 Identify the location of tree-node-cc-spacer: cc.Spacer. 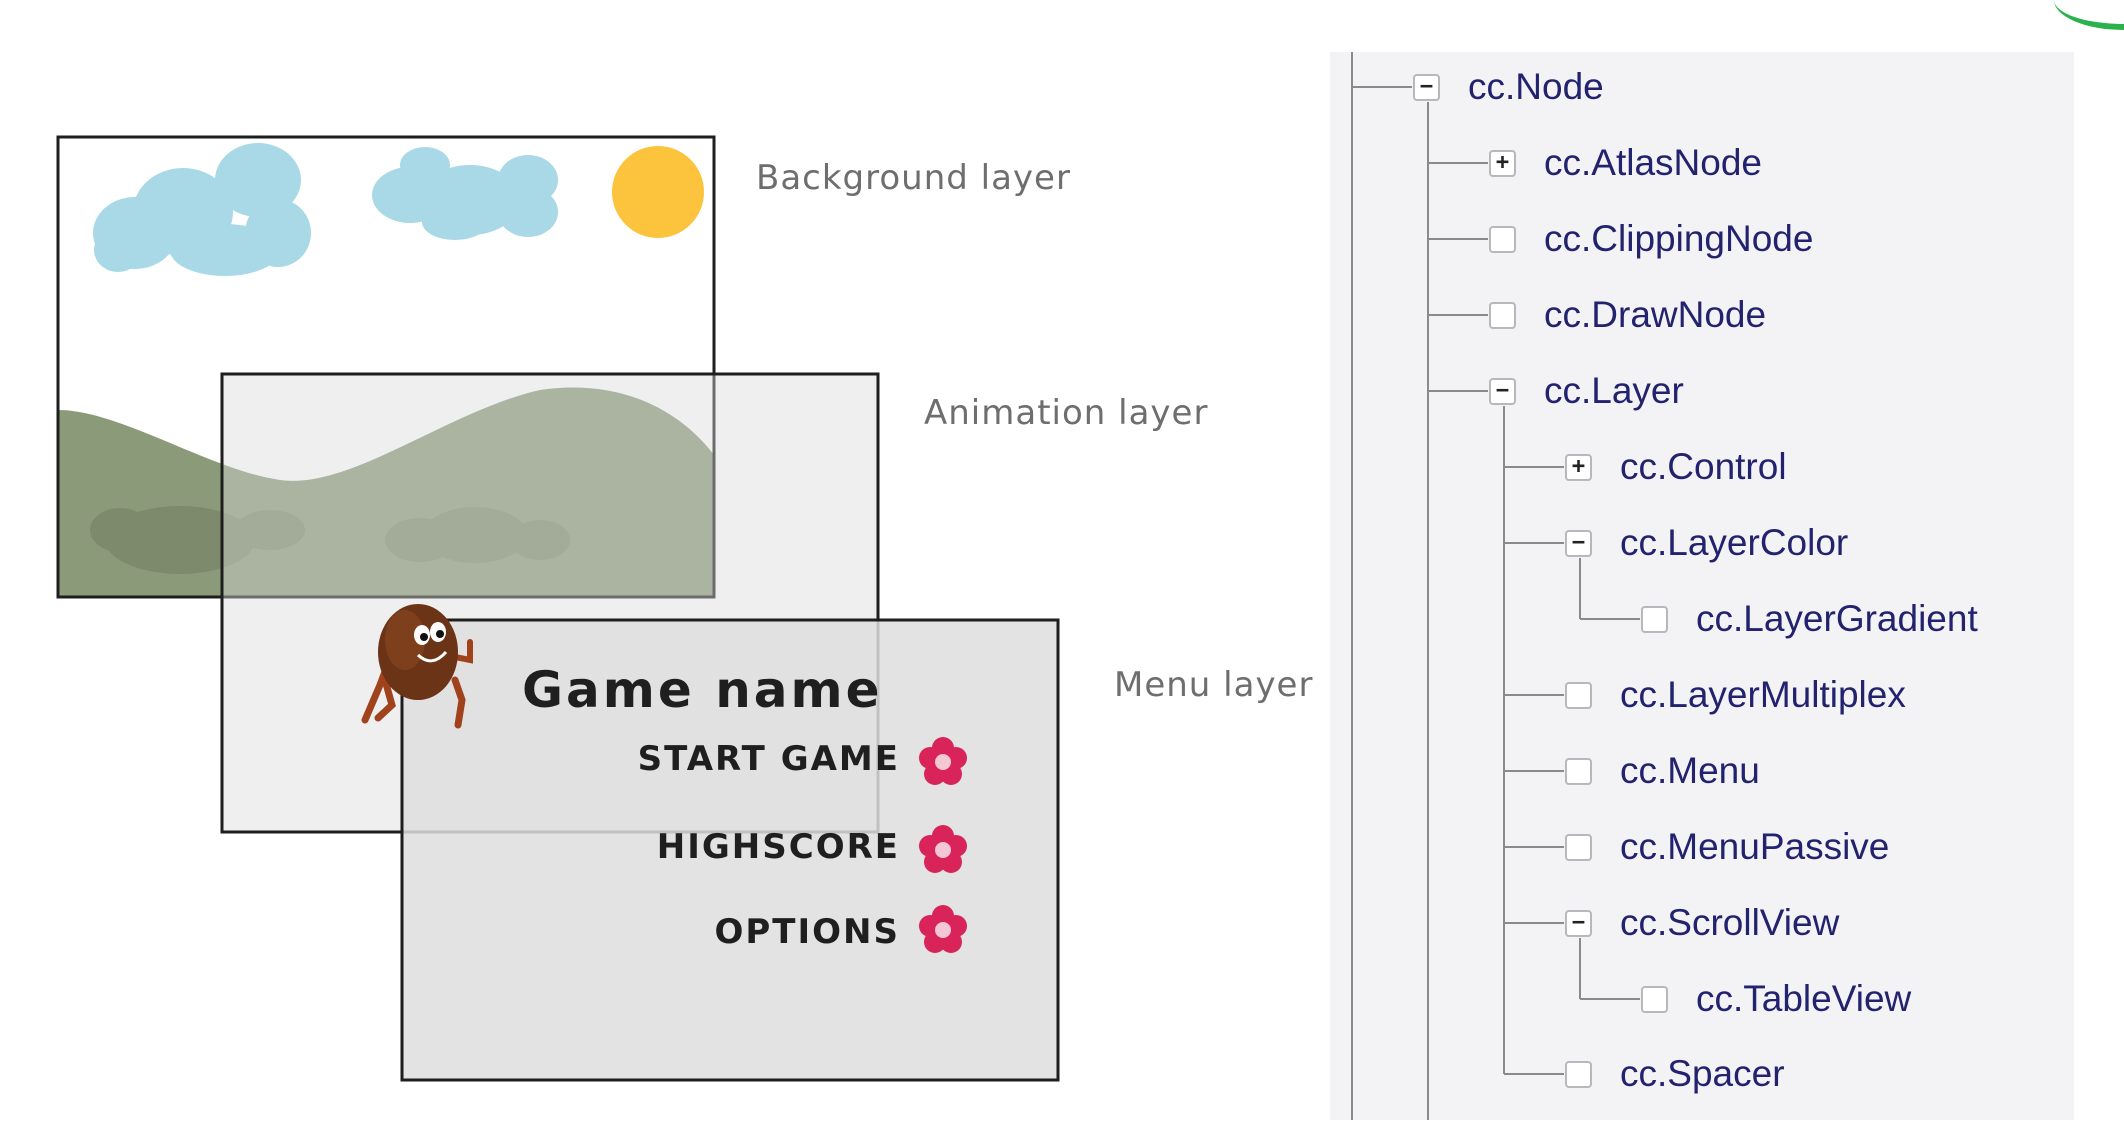
(1675, 1074).